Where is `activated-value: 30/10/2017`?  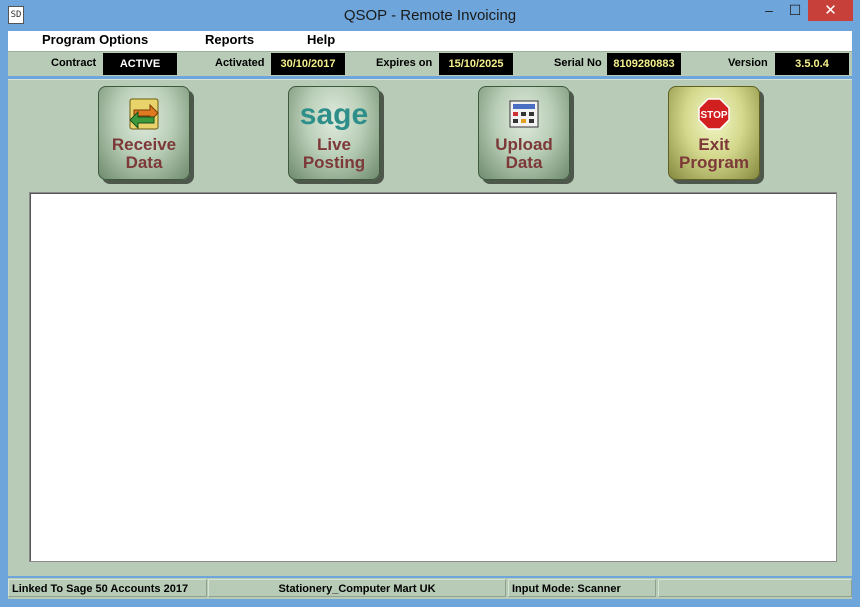
activated-value: 30/10/2017 is located at coordinates (308, 64).